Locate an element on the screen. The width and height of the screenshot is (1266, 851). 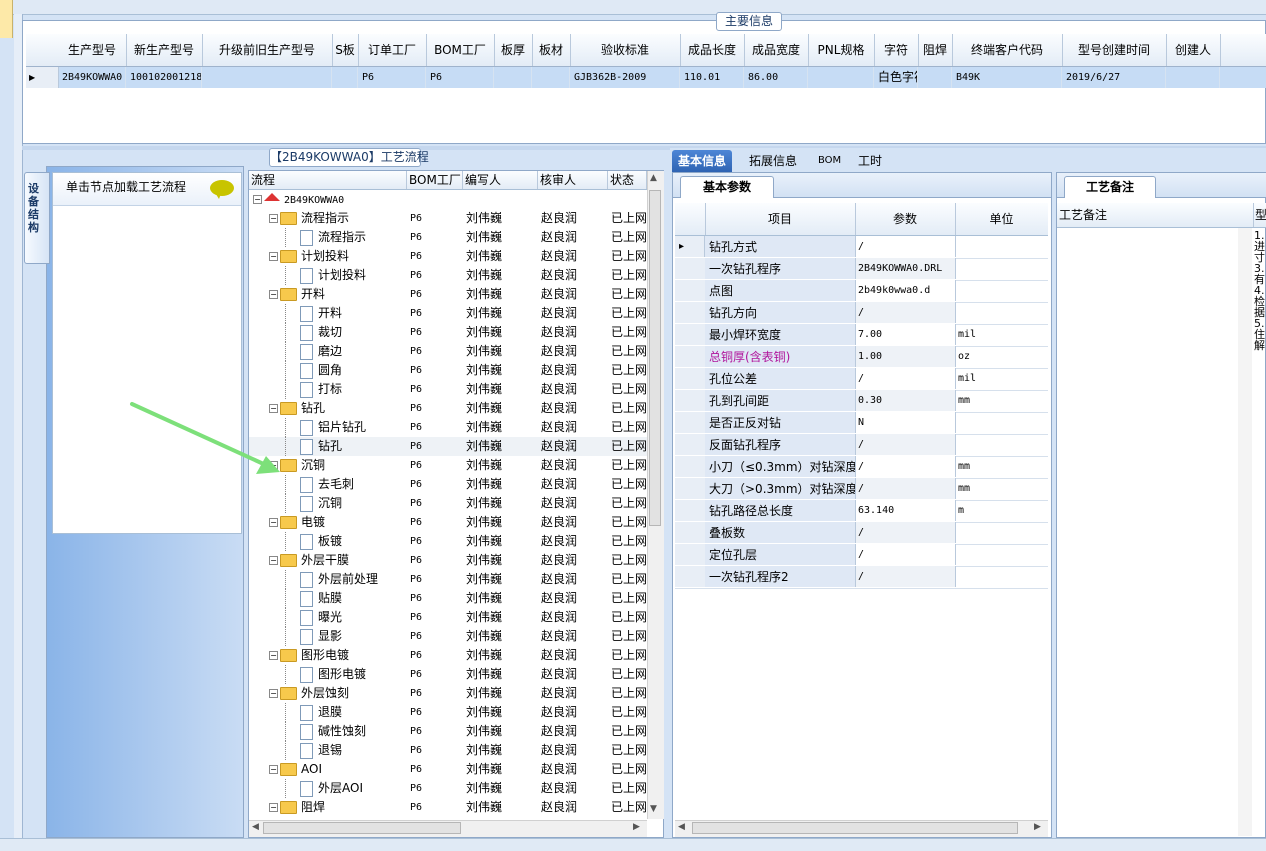
tree-row: 贴膜 P6 刘伟巍 赵良润 已上网 is located at coordinates (448, 598).